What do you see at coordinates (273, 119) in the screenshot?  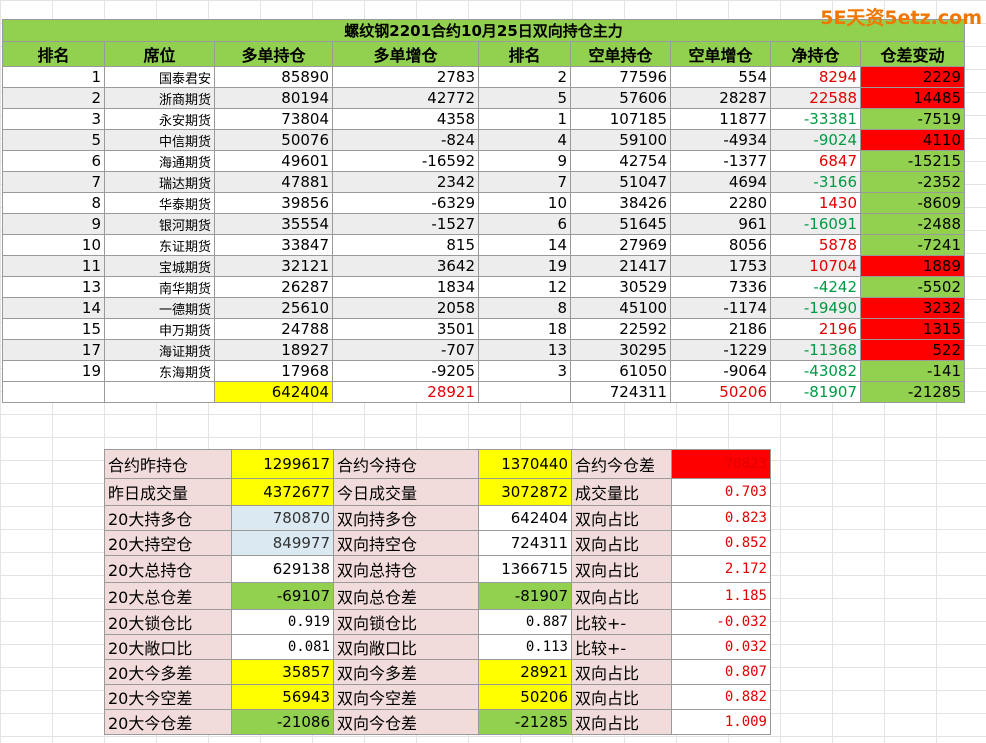 I see `cell-long: 73804` at bounding box center [273, 119].